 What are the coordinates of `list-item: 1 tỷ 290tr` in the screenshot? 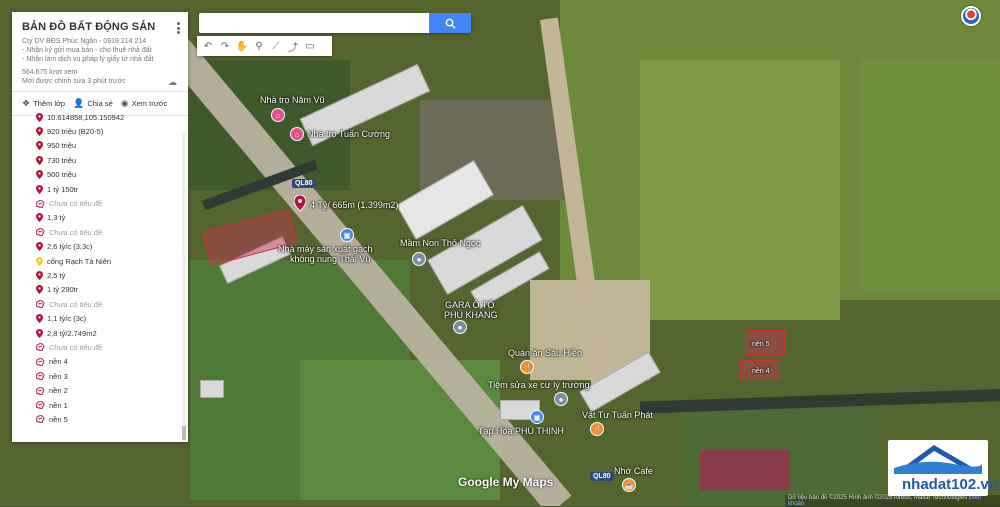 It's located at (112, 290).